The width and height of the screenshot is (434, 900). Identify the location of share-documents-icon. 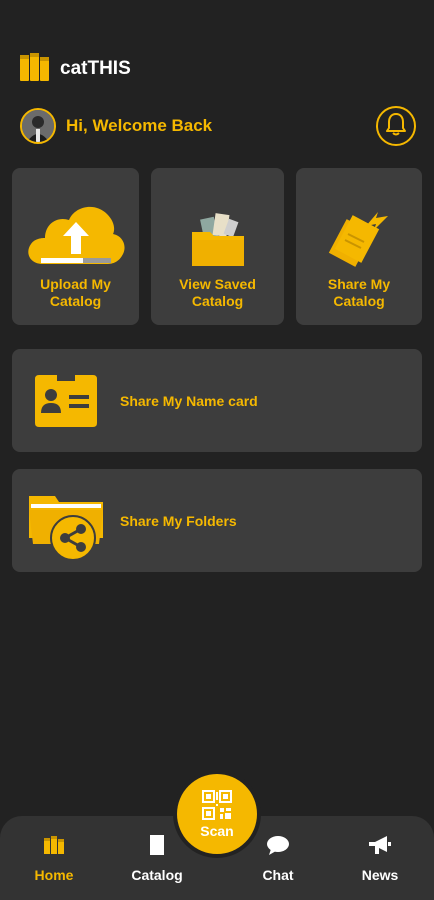
(359, 224).